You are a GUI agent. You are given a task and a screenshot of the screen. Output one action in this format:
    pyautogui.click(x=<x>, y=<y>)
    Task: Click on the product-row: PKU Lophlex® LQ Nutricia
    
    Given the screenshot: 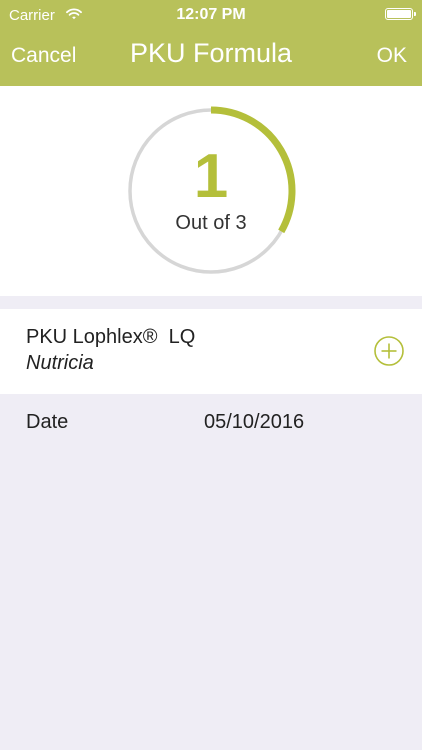 What is the action you would take?
    pyautogui.click(x=211, y=351)
    